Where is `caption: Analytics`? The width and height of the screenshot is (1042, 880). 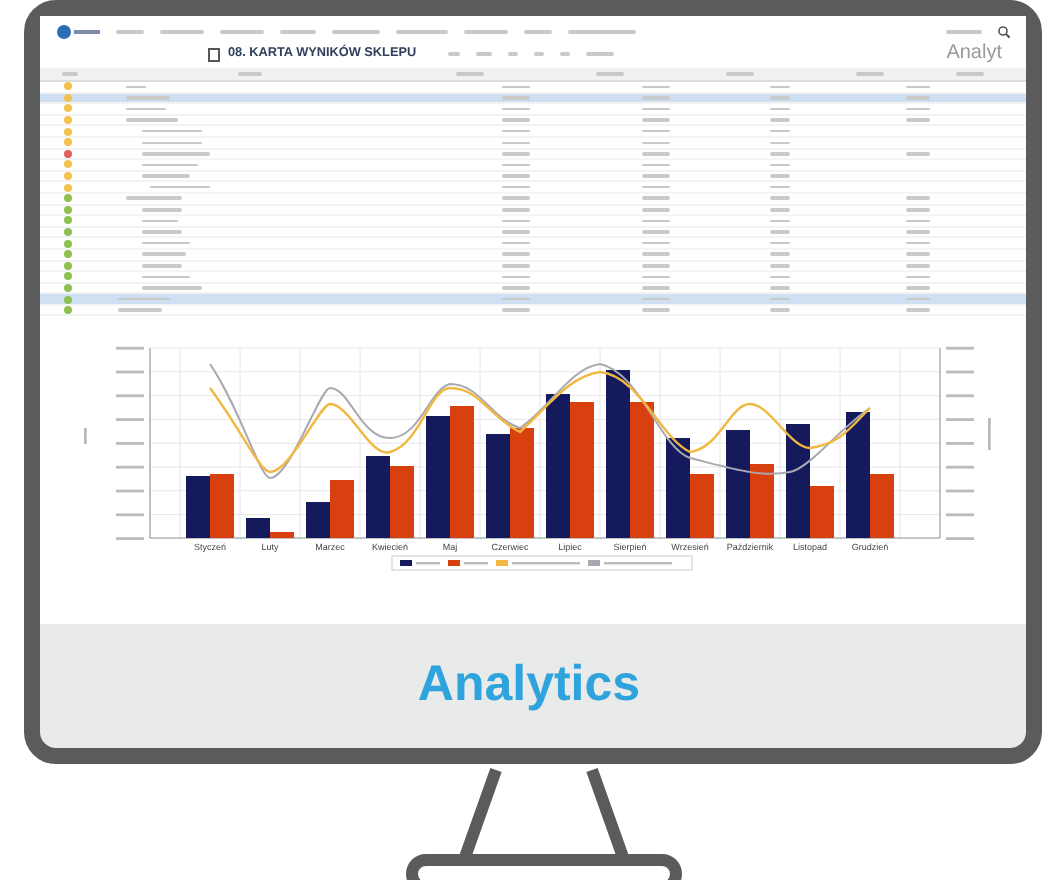
caption: Analytics is located at coordinates (529, 685).